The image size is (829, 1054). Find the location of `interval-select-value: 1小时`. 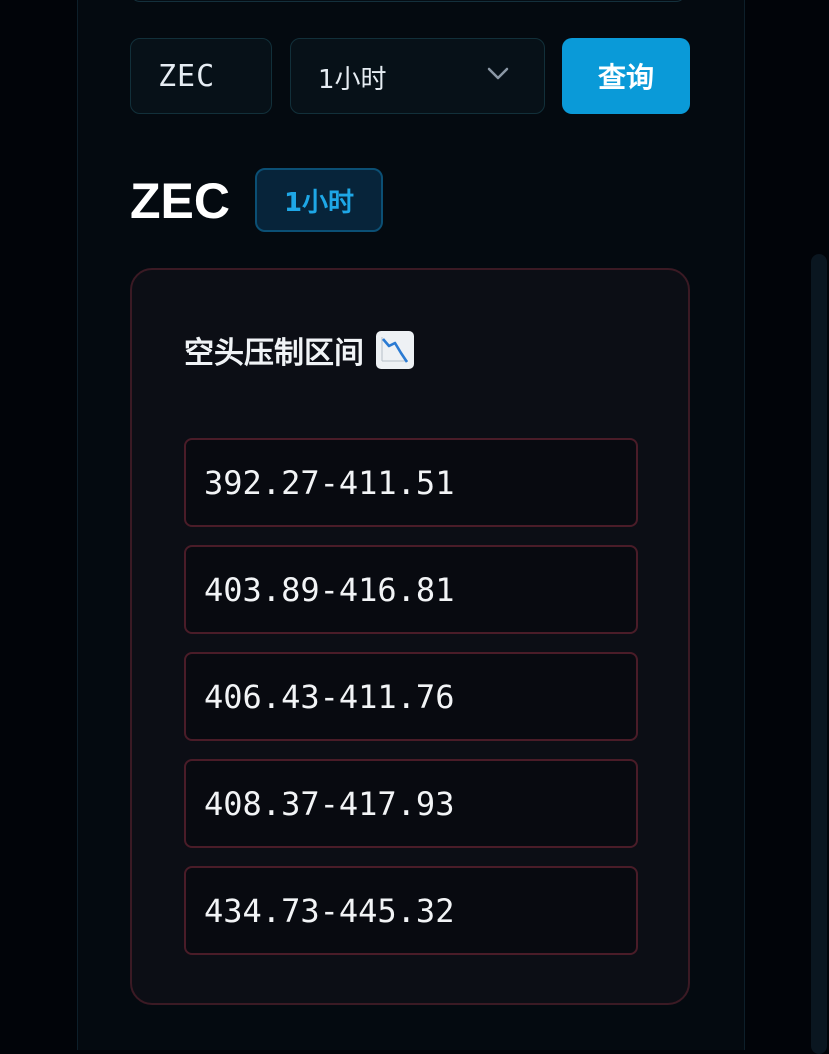

interval-select-value: 1小时 is located at coordinates (352, 80).